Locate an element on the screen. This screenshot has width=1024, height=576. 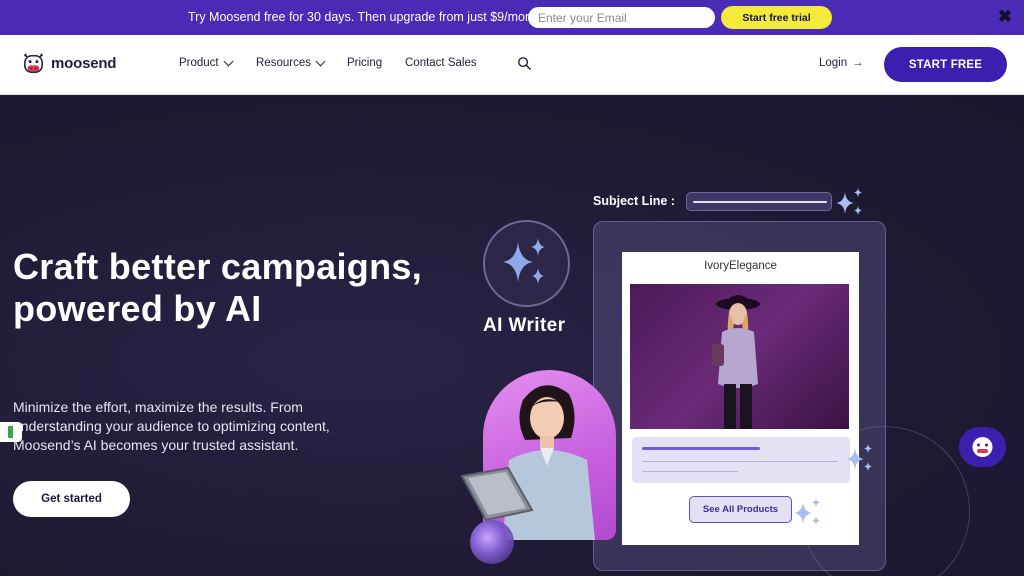
product-description-box is located at coordinates (741, 460).